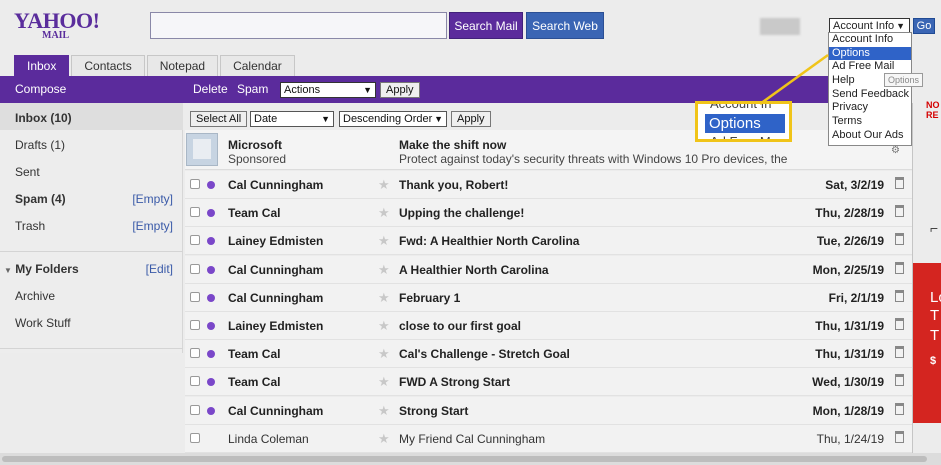 This screenshot has width=941, height=465. I want to click on actions-select: Actions ▼, so click(328, 90).